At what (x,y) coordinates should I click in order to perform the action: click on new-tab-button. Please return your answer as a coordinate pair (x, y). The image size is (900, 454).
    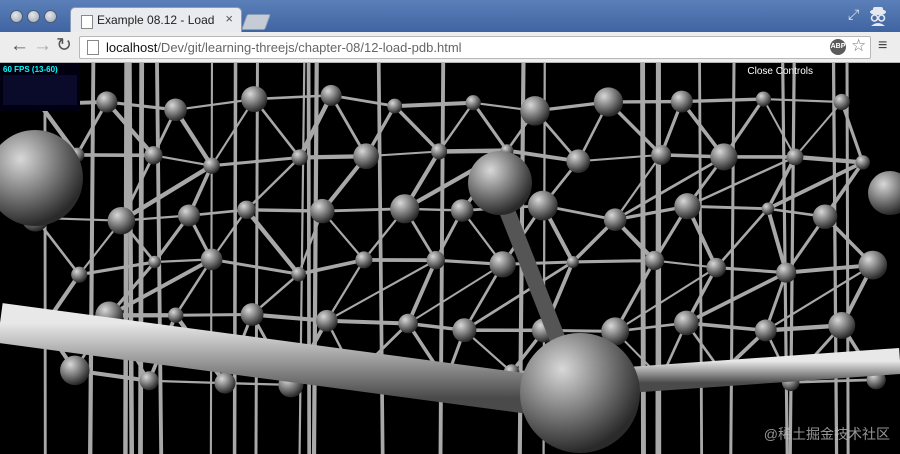
    Looking at the image, I should click on (256, 22).